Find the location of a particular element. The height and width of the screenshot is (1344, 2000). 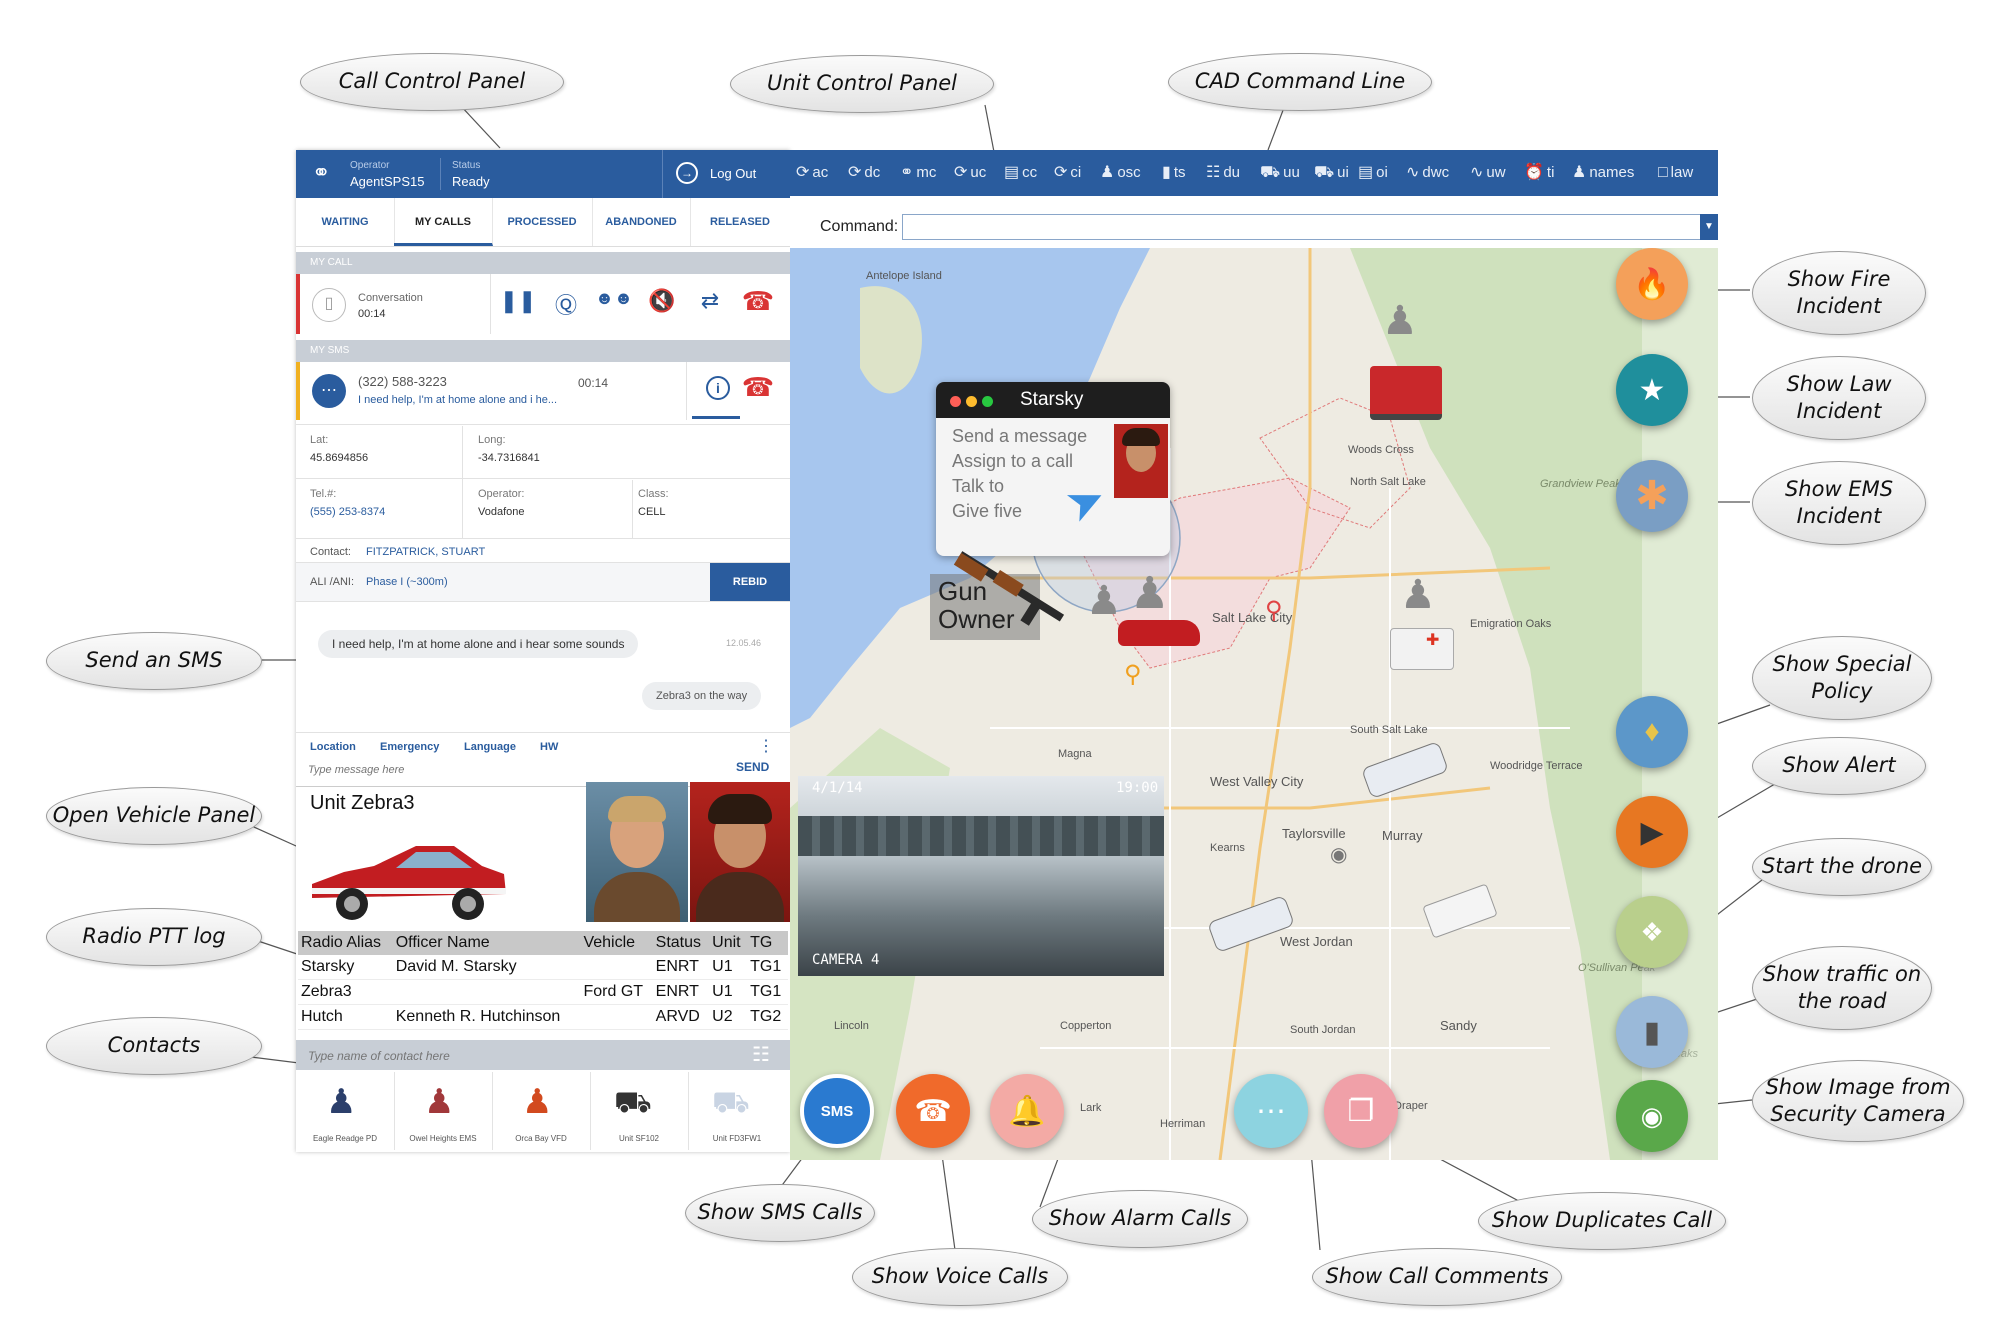

hold-icon: ❚❚ is located at coordinates (518, 301).